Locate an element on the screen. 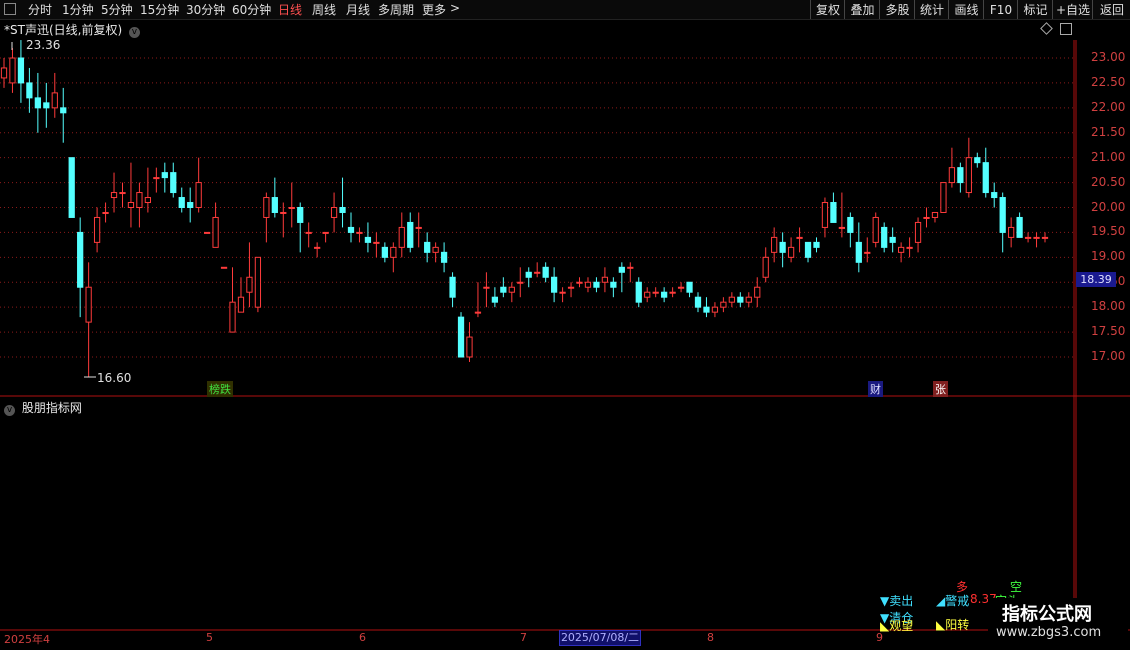 Image resolution: width=1130 pixels, height=650 pixels. tab-period-1: 1分钟 is located at coordinates (78, 9).